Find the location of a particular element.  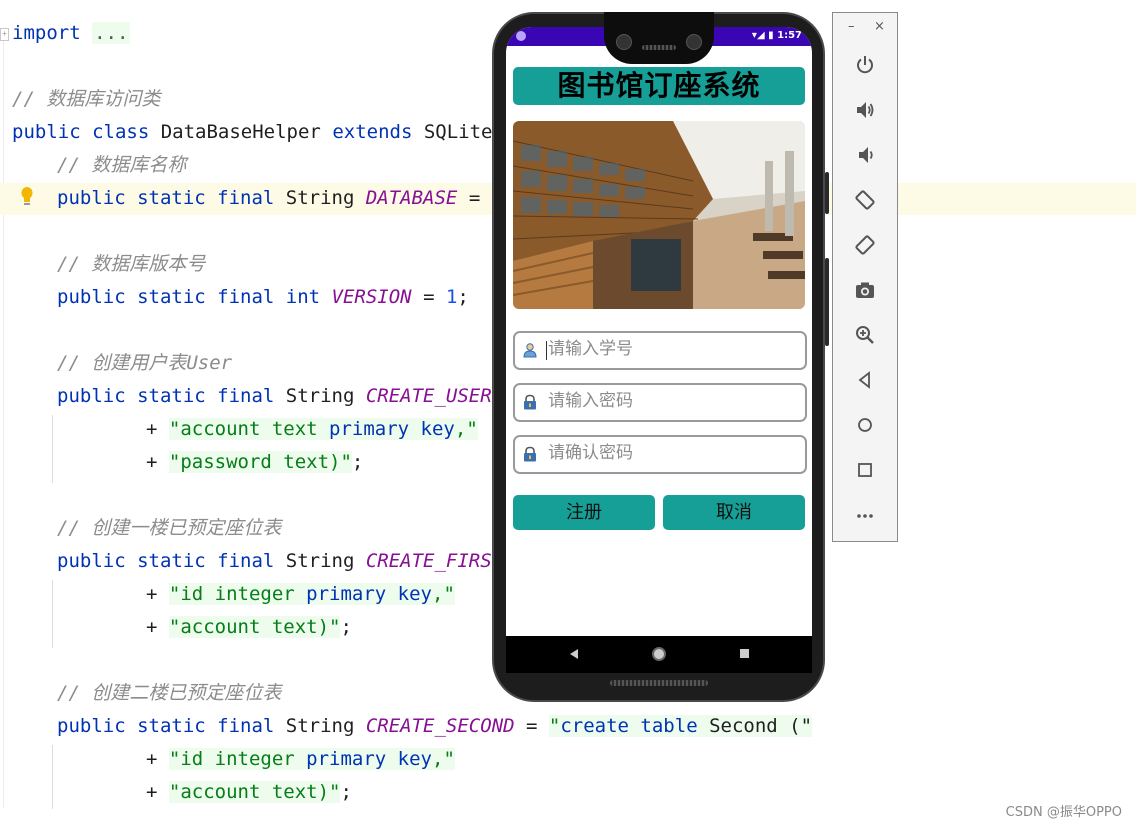

lightbulb-icon is located at coordinates (27, 197).